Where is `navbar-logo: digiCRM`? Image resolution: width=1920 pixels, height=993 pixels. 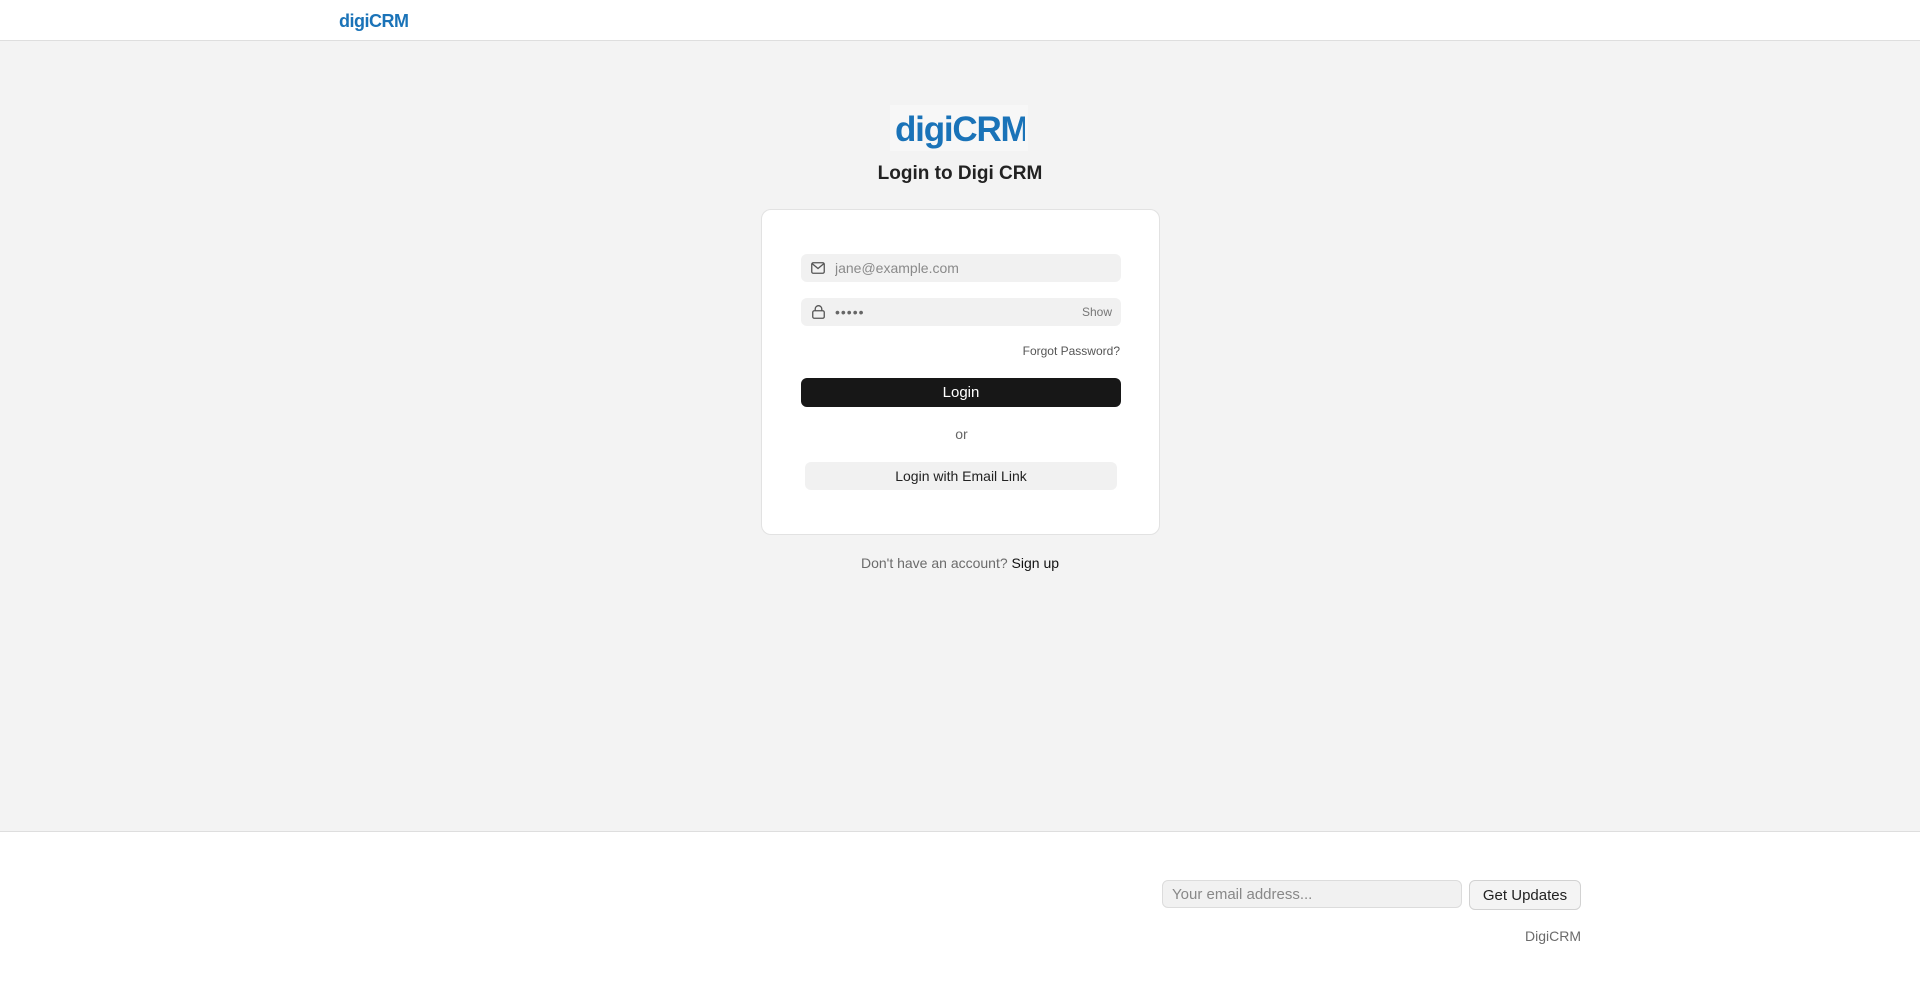
navbar-logo: digiCRM is located at coordinates (375, 21).